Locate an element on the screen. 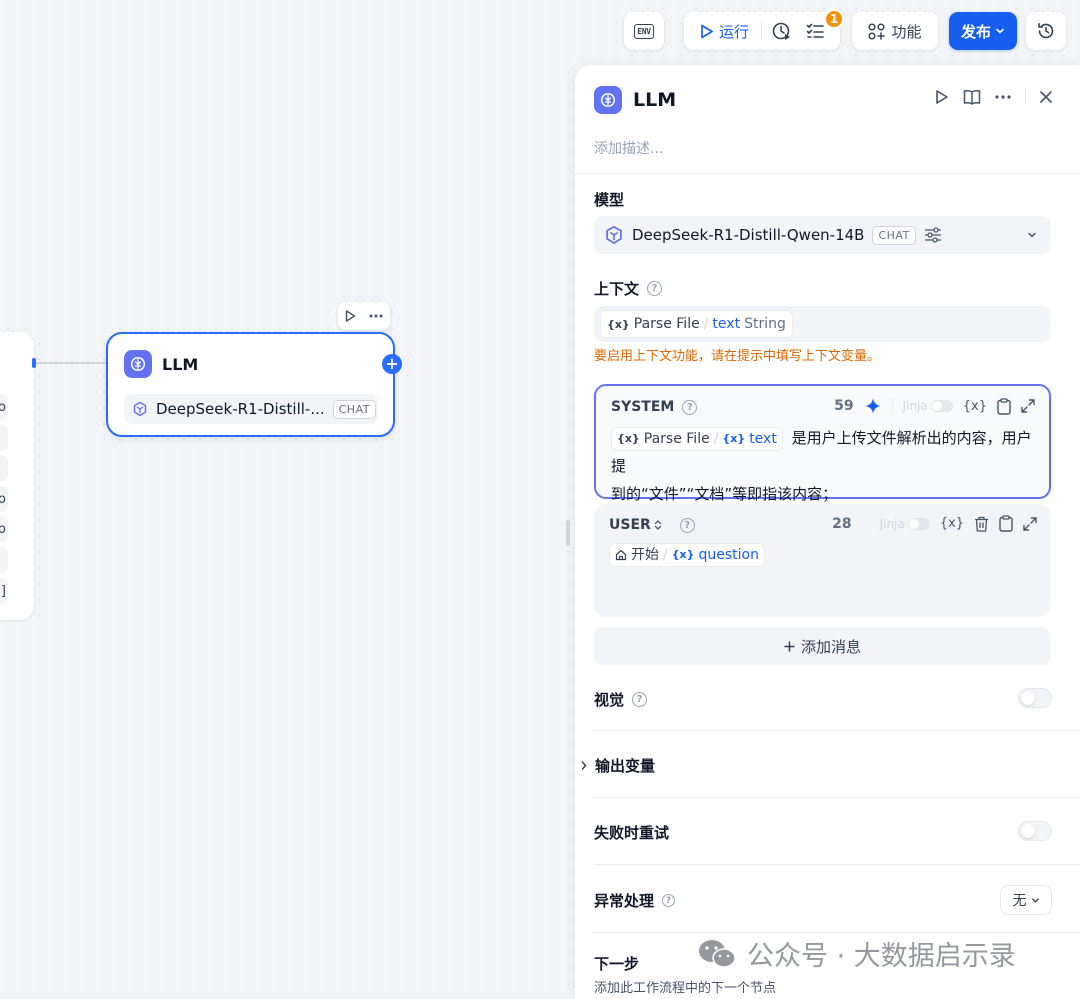 The width and height of the screenshot is (1080, 999). previous-node-partial: to lo to [] is located at coordinates (17, 476).